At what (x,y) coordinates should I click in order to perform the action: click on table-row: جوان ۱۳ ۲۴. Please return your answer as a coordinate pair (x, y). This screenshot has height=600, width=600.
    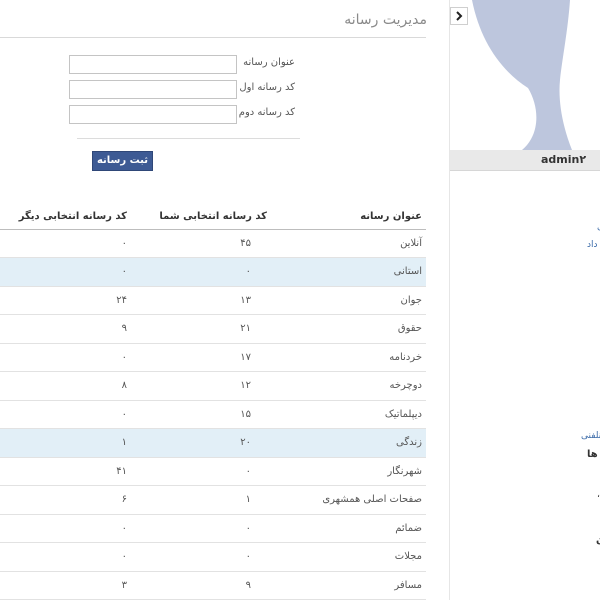
    Looking at the image, I should click on (213, 300).